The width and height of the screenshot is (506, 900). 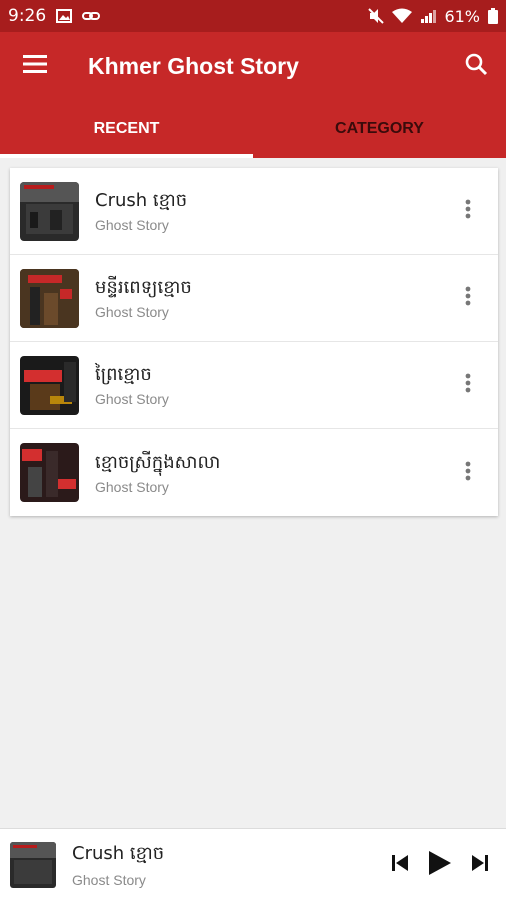 What do you see at coordinates (253, 16) in the screenshot?
I see `status-bar: 9:26 61%` at bounding box center [253, 16].